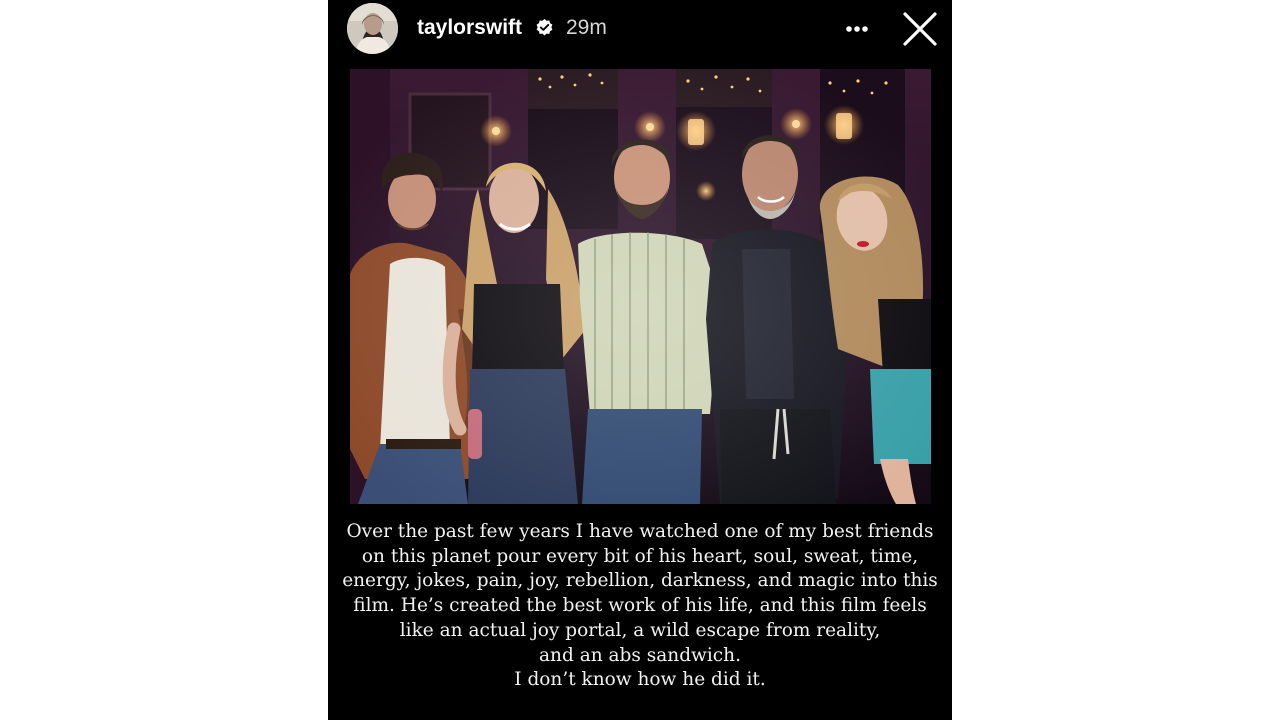 This screenshot has height=720, width=1280. I want to click on more-options-button, so click(858, 29).